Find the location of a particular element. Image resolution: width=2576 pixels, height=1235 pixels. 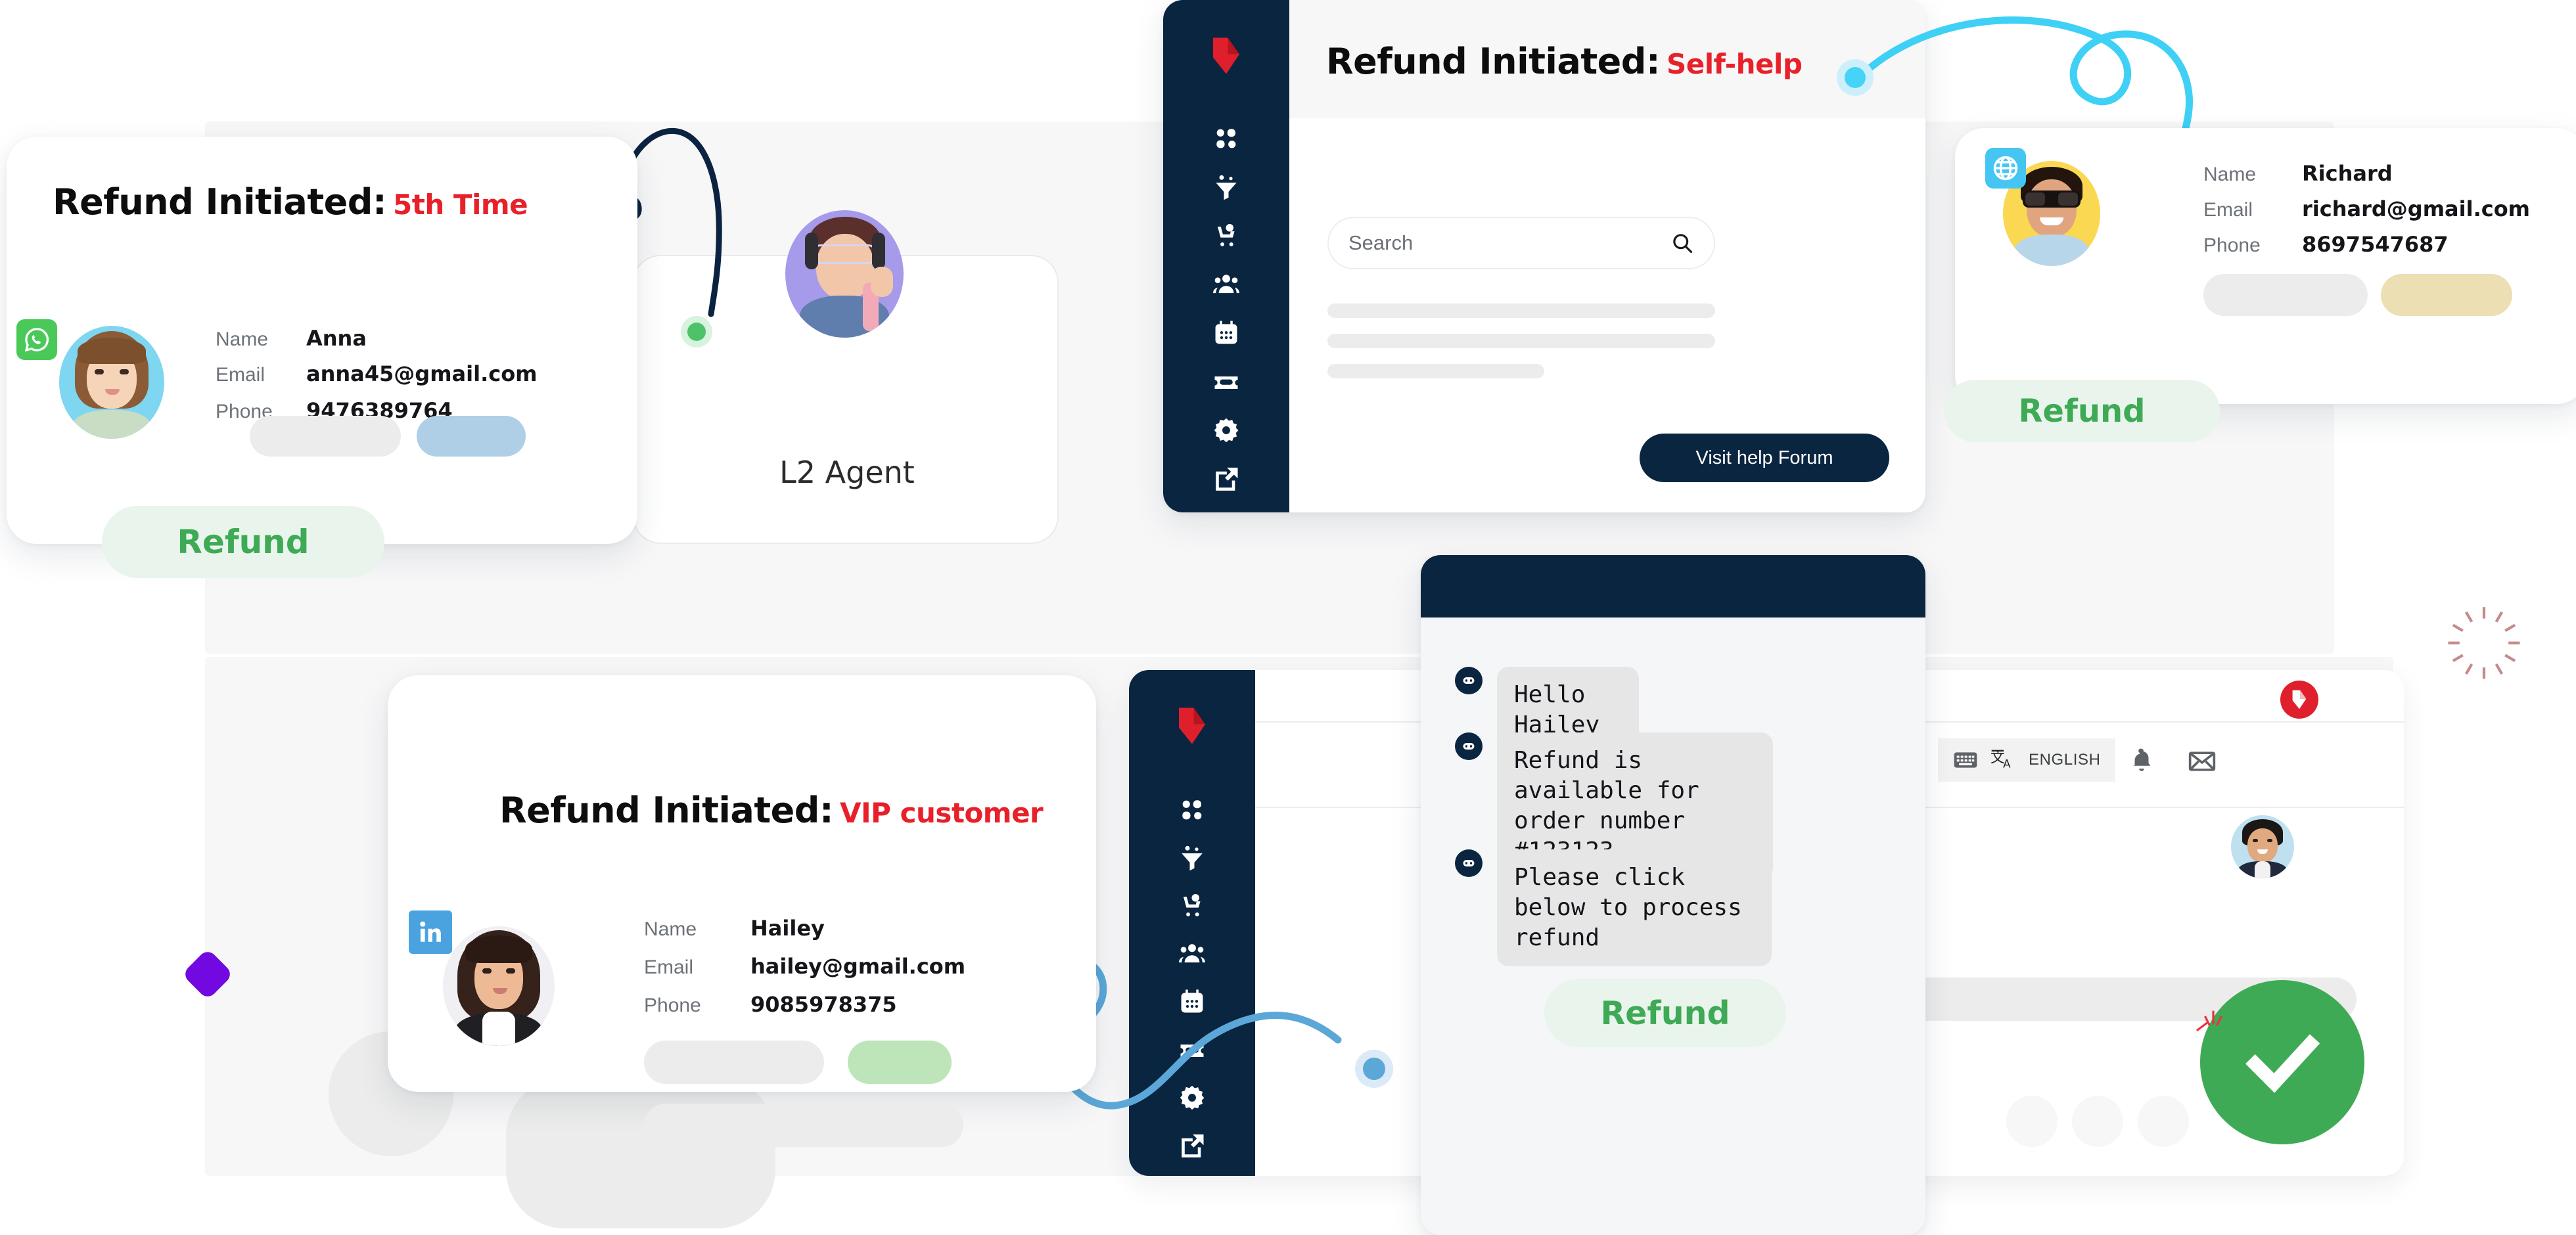

whatsapp-card-action-highlight is located at coordinates (471, 436).